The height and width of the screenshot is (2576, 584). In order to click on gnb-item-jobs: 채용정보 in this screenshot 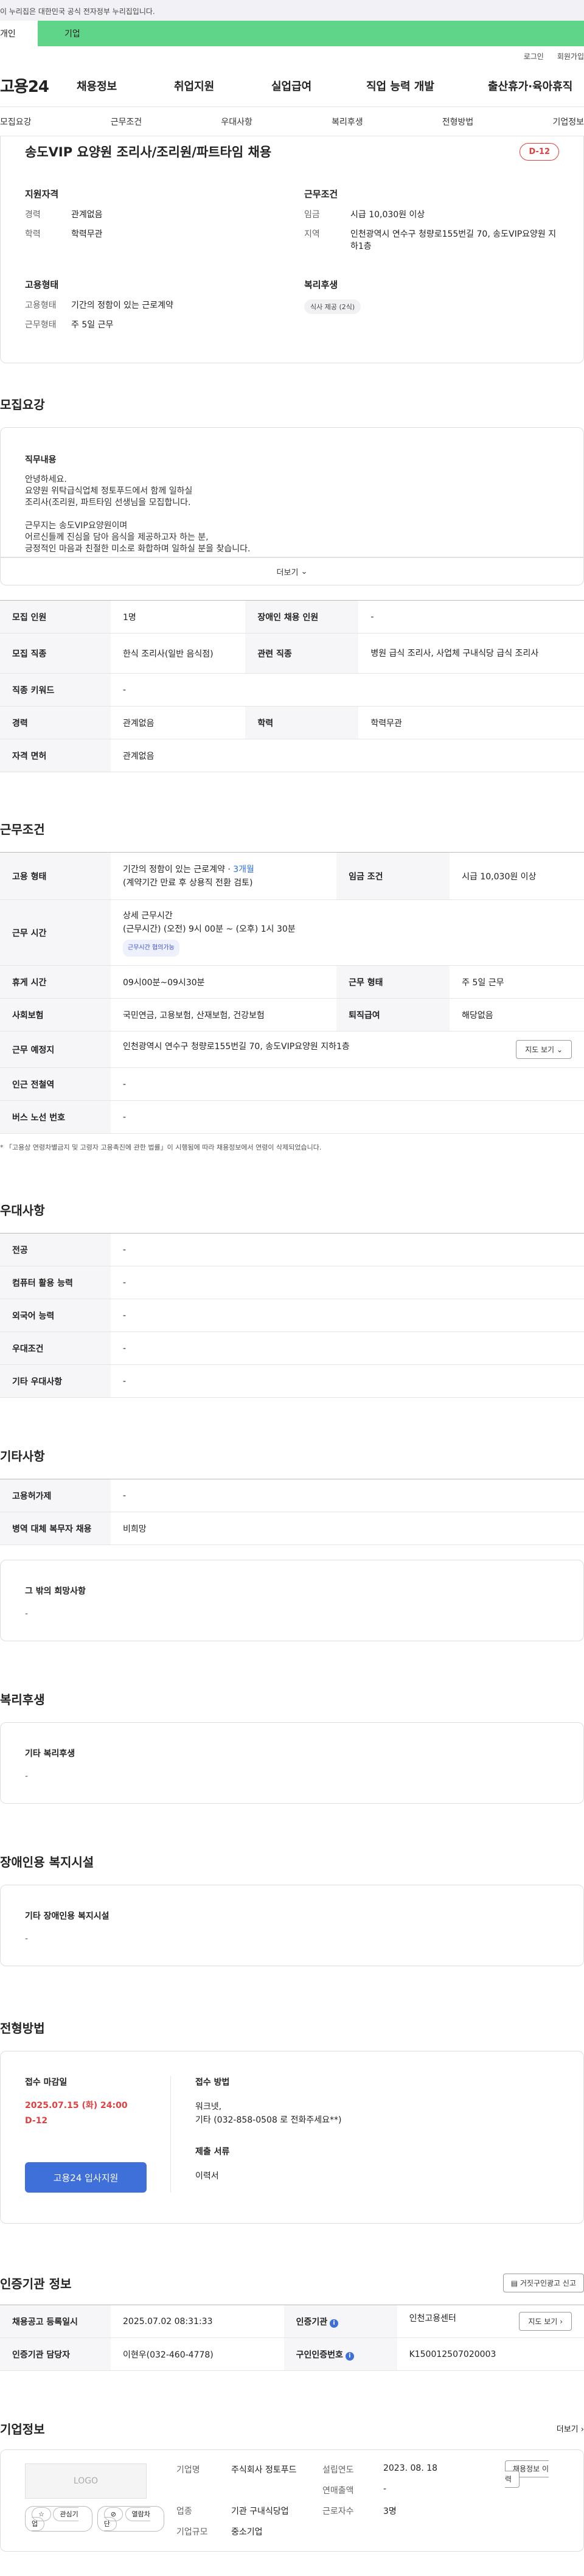, I will do `click(125, 86)`.